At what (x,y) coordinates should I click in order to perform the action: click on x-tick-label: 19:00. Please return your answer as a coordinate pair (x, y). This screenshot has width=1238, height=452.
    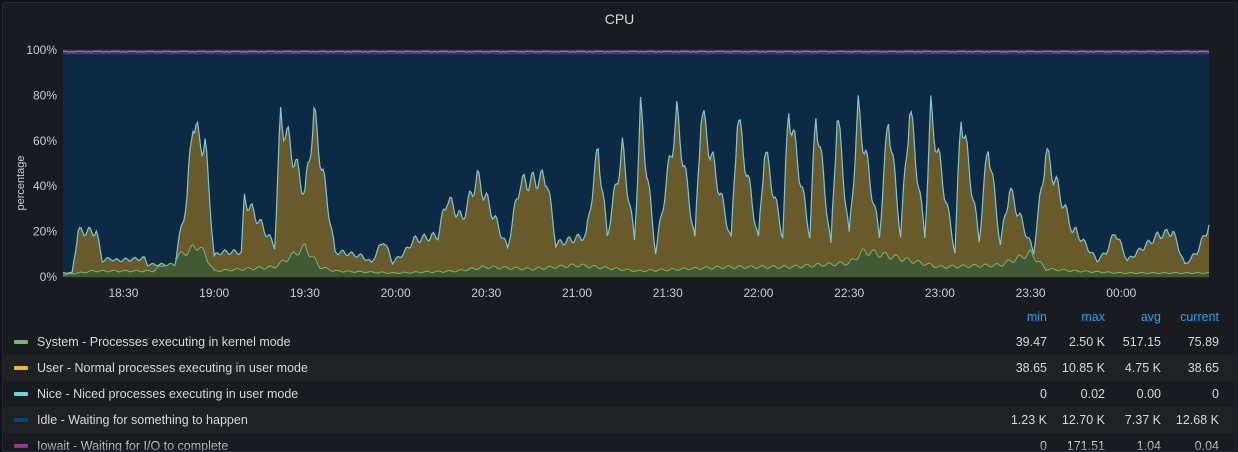
    Looking at the image, I should click on (214, 293).